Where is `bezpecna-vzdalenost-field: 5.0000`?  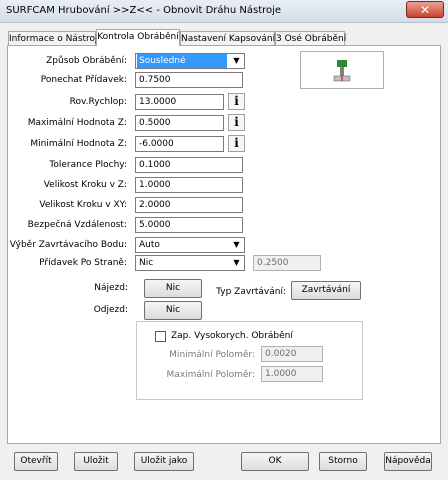
bezpecna-vzdalenost-field: 5.0000 is located at coordinates (189, 225).